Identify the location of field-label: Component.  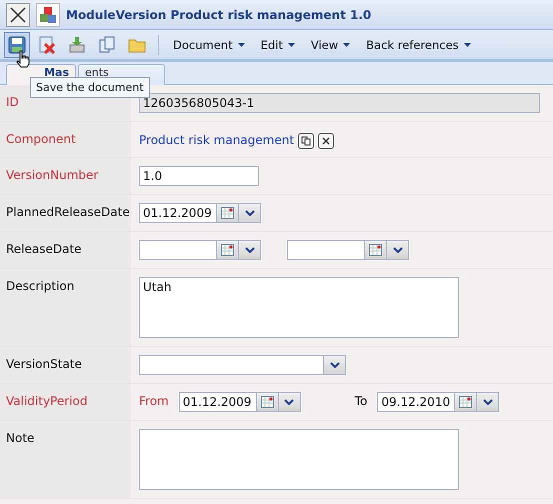
(65, 139).